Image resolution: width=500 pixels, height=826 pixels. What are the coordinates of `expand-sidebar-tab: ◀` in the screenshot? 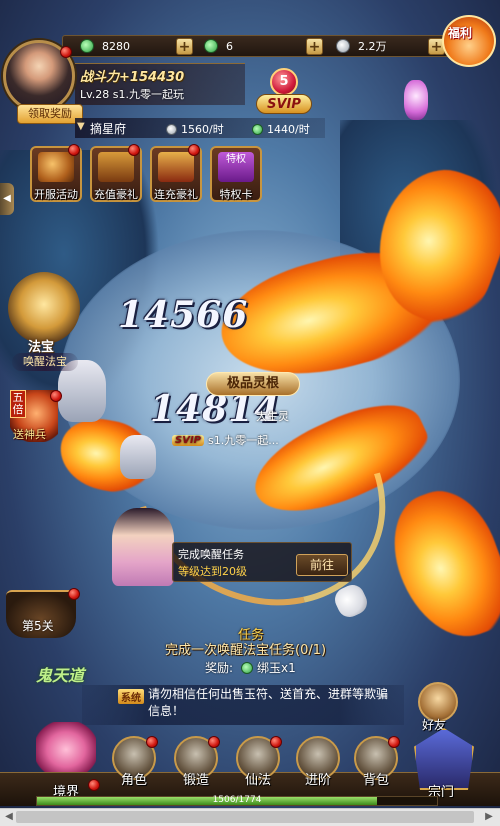 It's located at (7, 199).